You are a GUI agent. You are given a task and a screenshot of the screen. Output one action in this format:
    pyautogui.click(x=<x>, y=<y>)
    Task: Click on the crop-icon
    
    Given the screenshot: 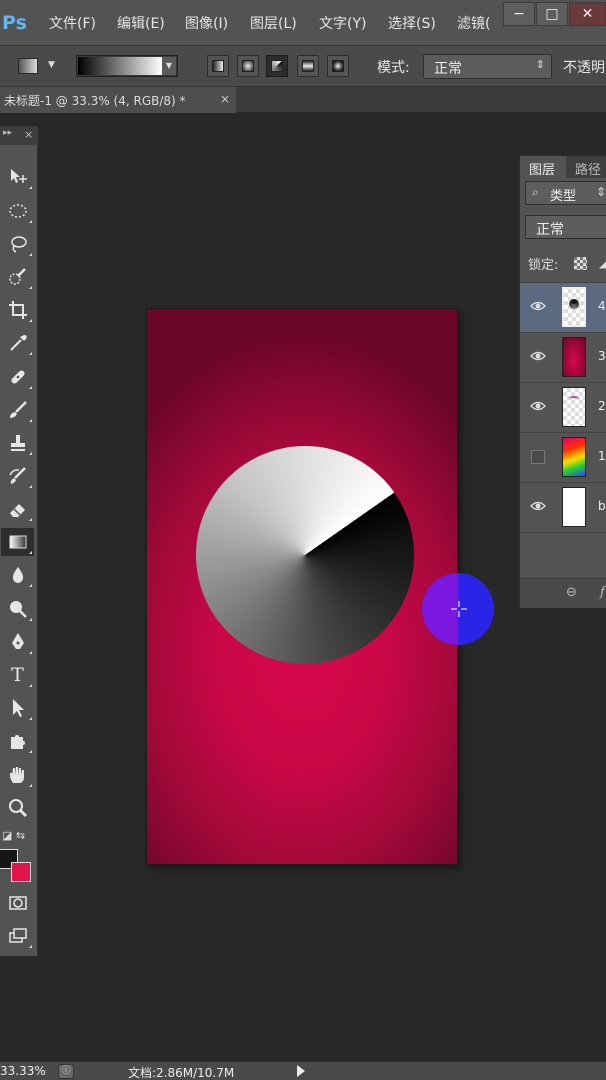 What is the action you would take?
    pyautogui.click(x=17, y=310)
    